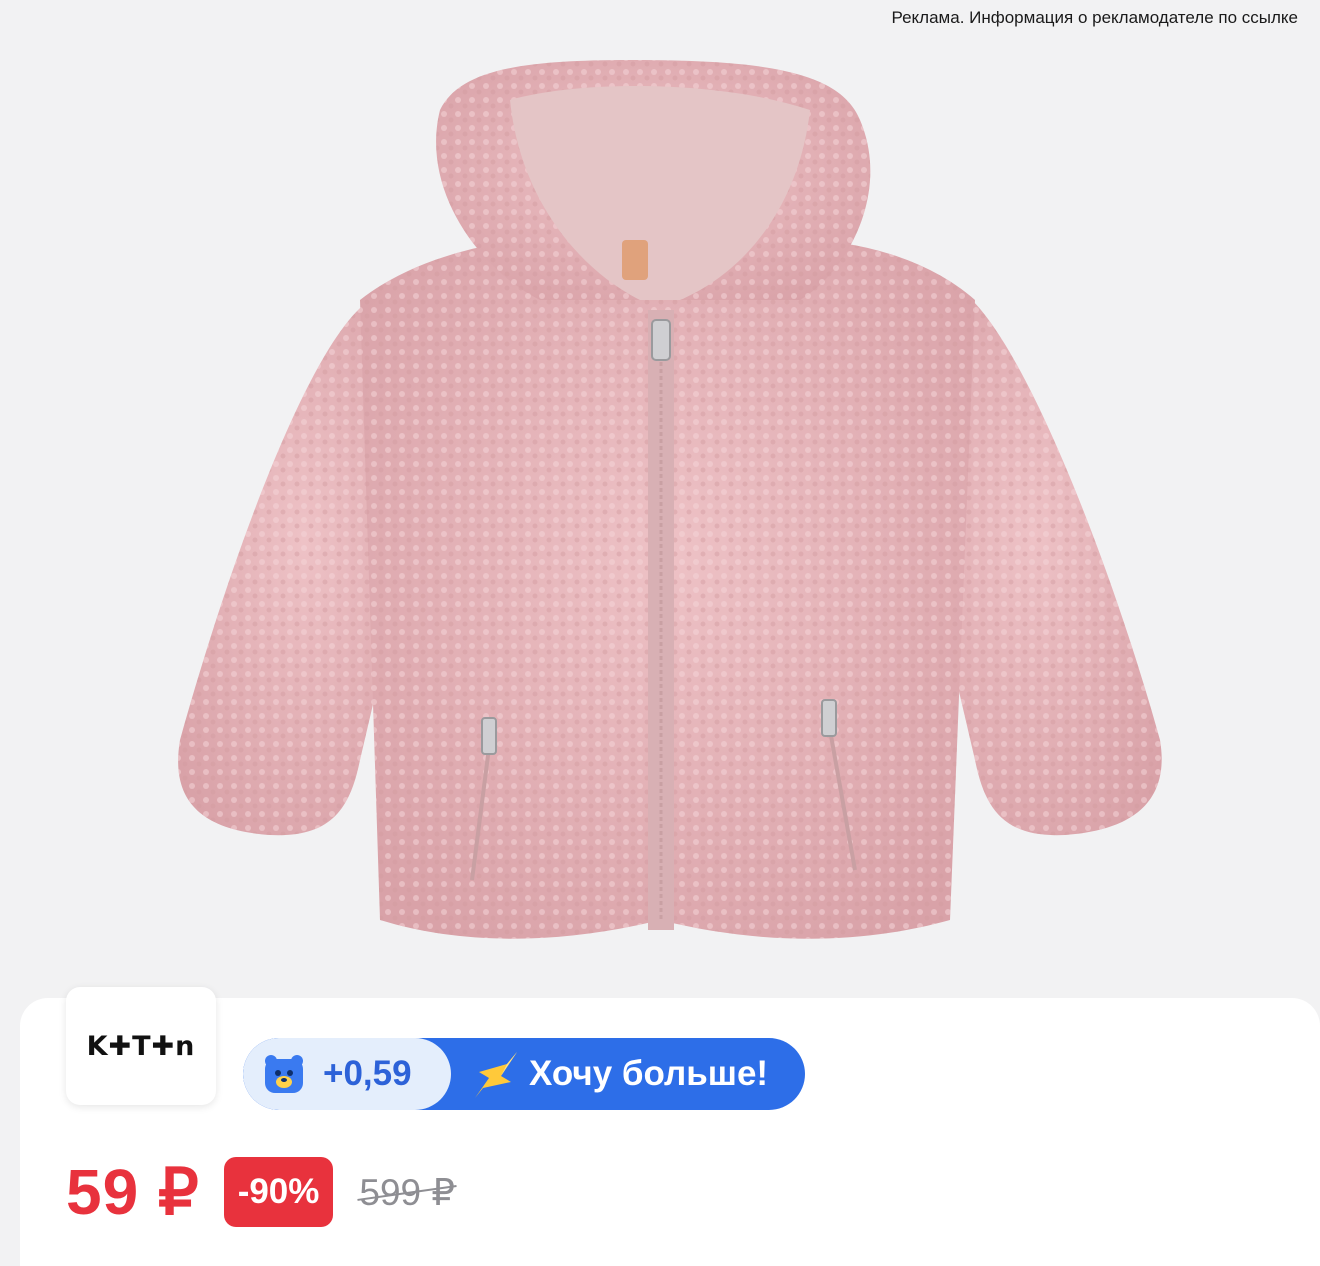 The image size is (1320, 1266). Describe the element at coordinates (649, 1073) in the screenshot. I see `want-more-label: Хочу больше!` at that location.